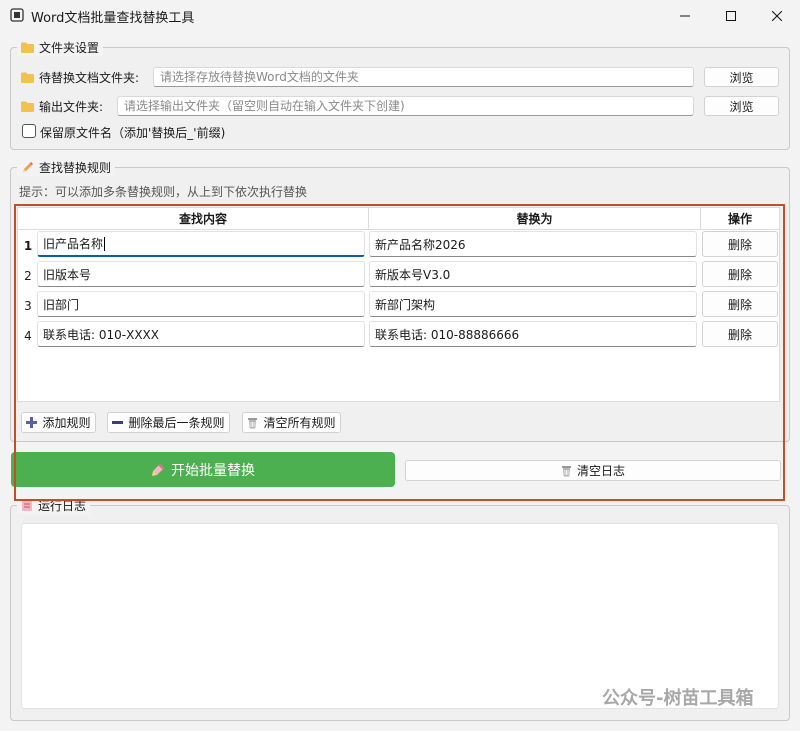 The image size is (800, 731). What do you see at coordinates (89, 78) in the screenshot?
I see `source-folder-label-text: 待替换文档文件夹:` at bounding box center [89, 78].